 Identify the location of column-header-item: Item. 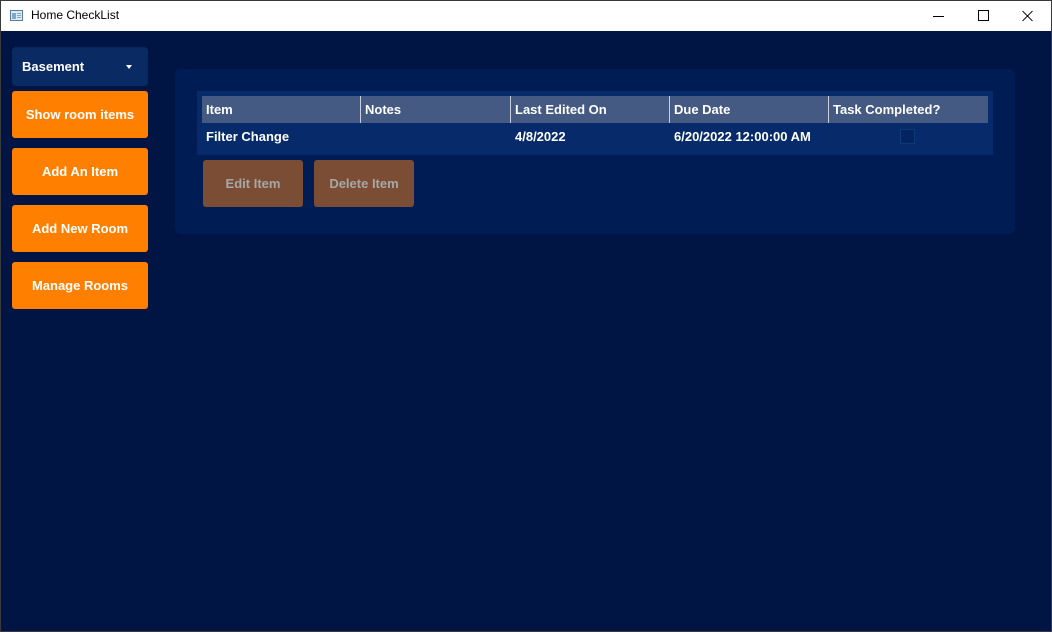
(281, 109).